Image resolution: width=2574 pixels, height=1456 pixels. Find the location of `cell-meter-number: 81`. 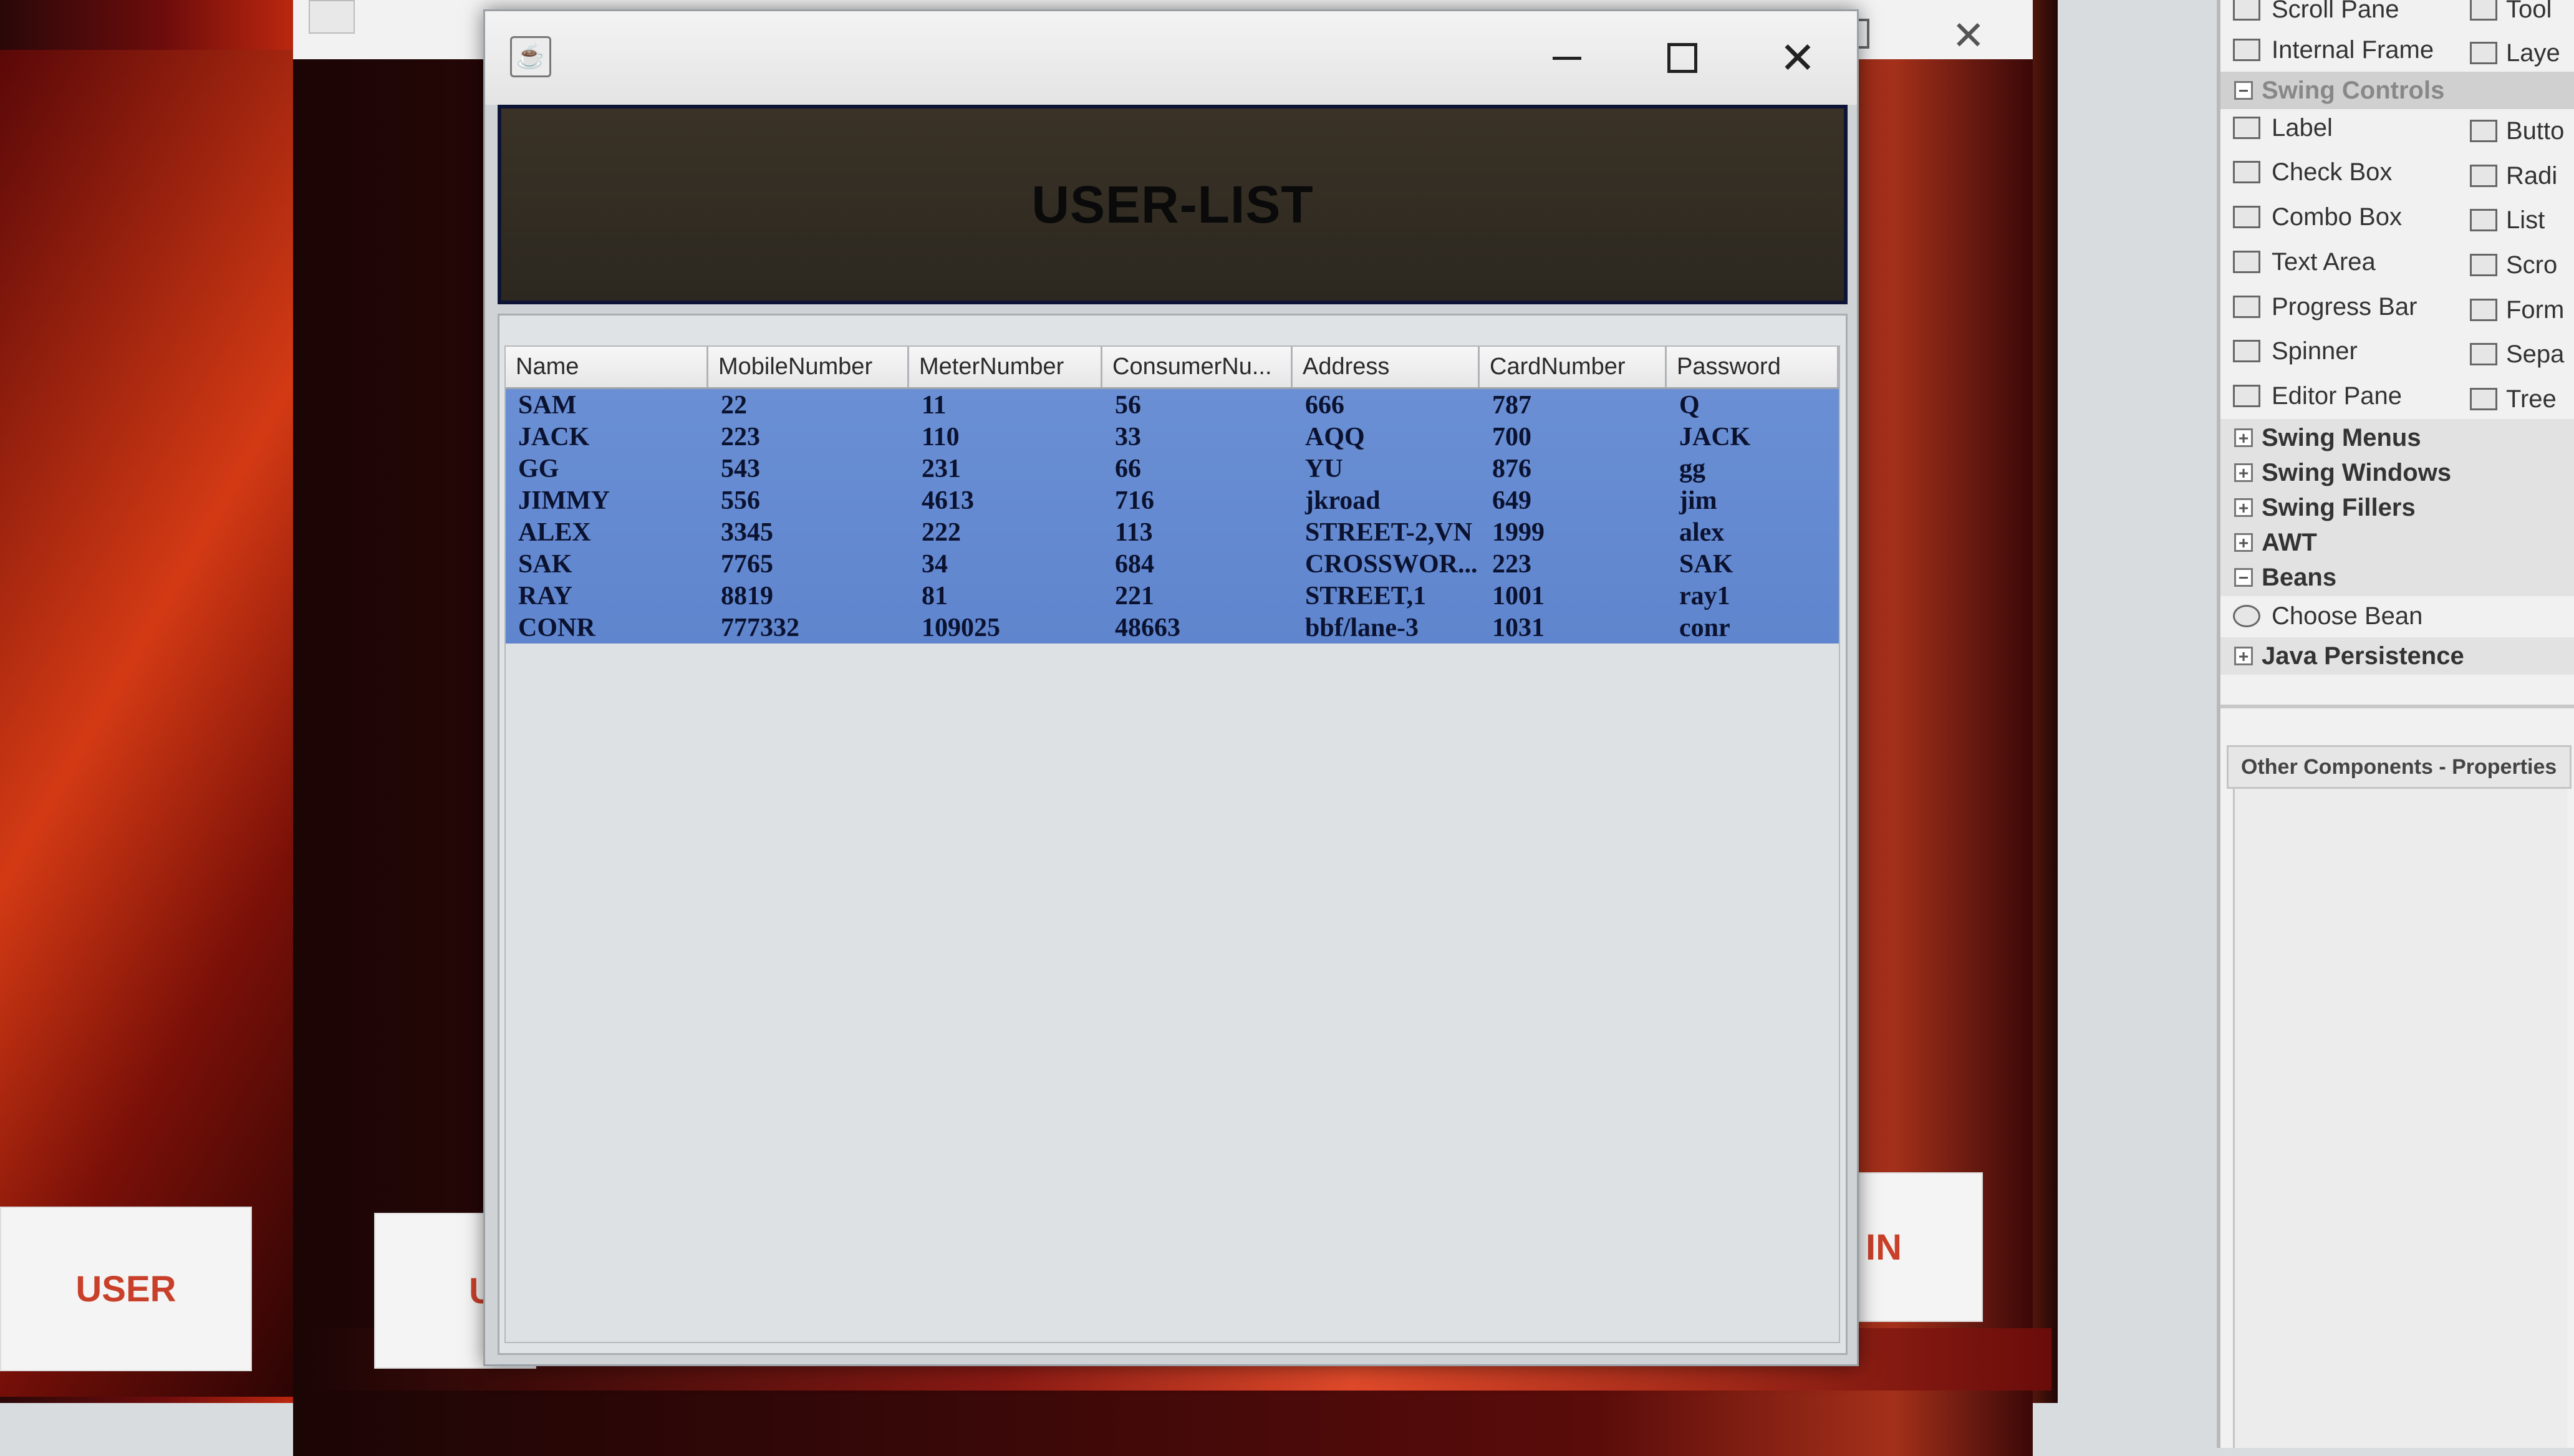

cell-meter-number: 81 is located at coordinates (1005, 596).